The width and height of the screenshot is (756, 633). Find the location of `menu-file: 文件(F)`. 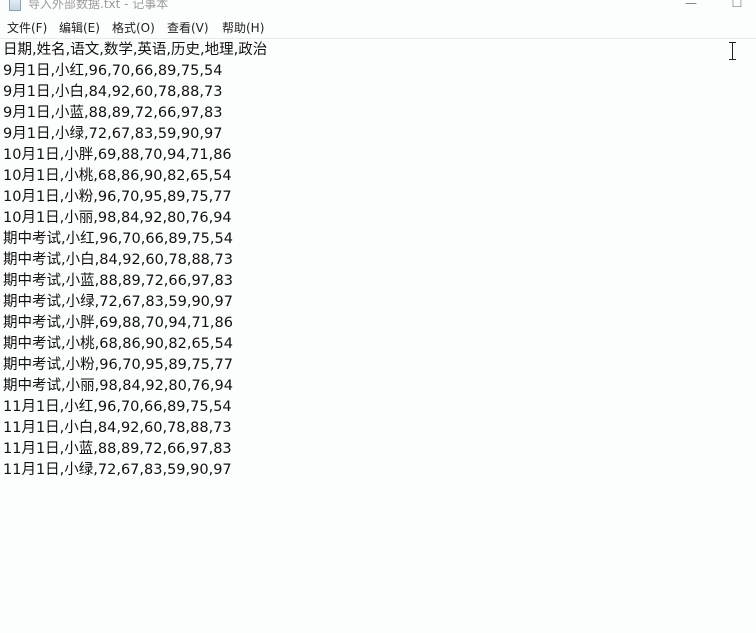

menu-file: 文件(F) is located at coordinates (27, 28).